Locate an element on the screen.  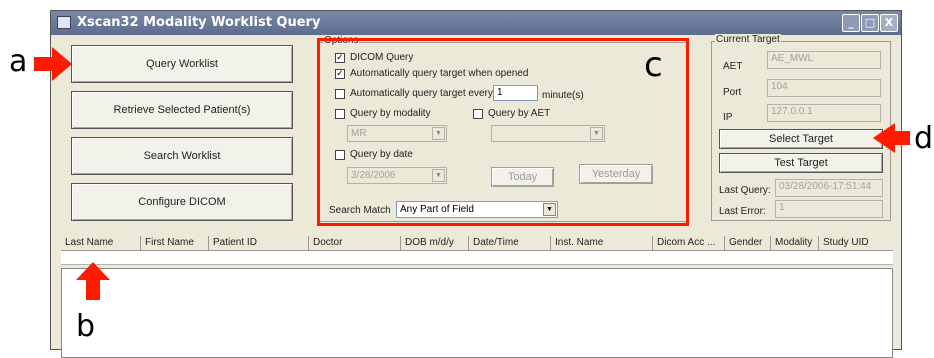
arrow-d is located at coordinates (891, 138).